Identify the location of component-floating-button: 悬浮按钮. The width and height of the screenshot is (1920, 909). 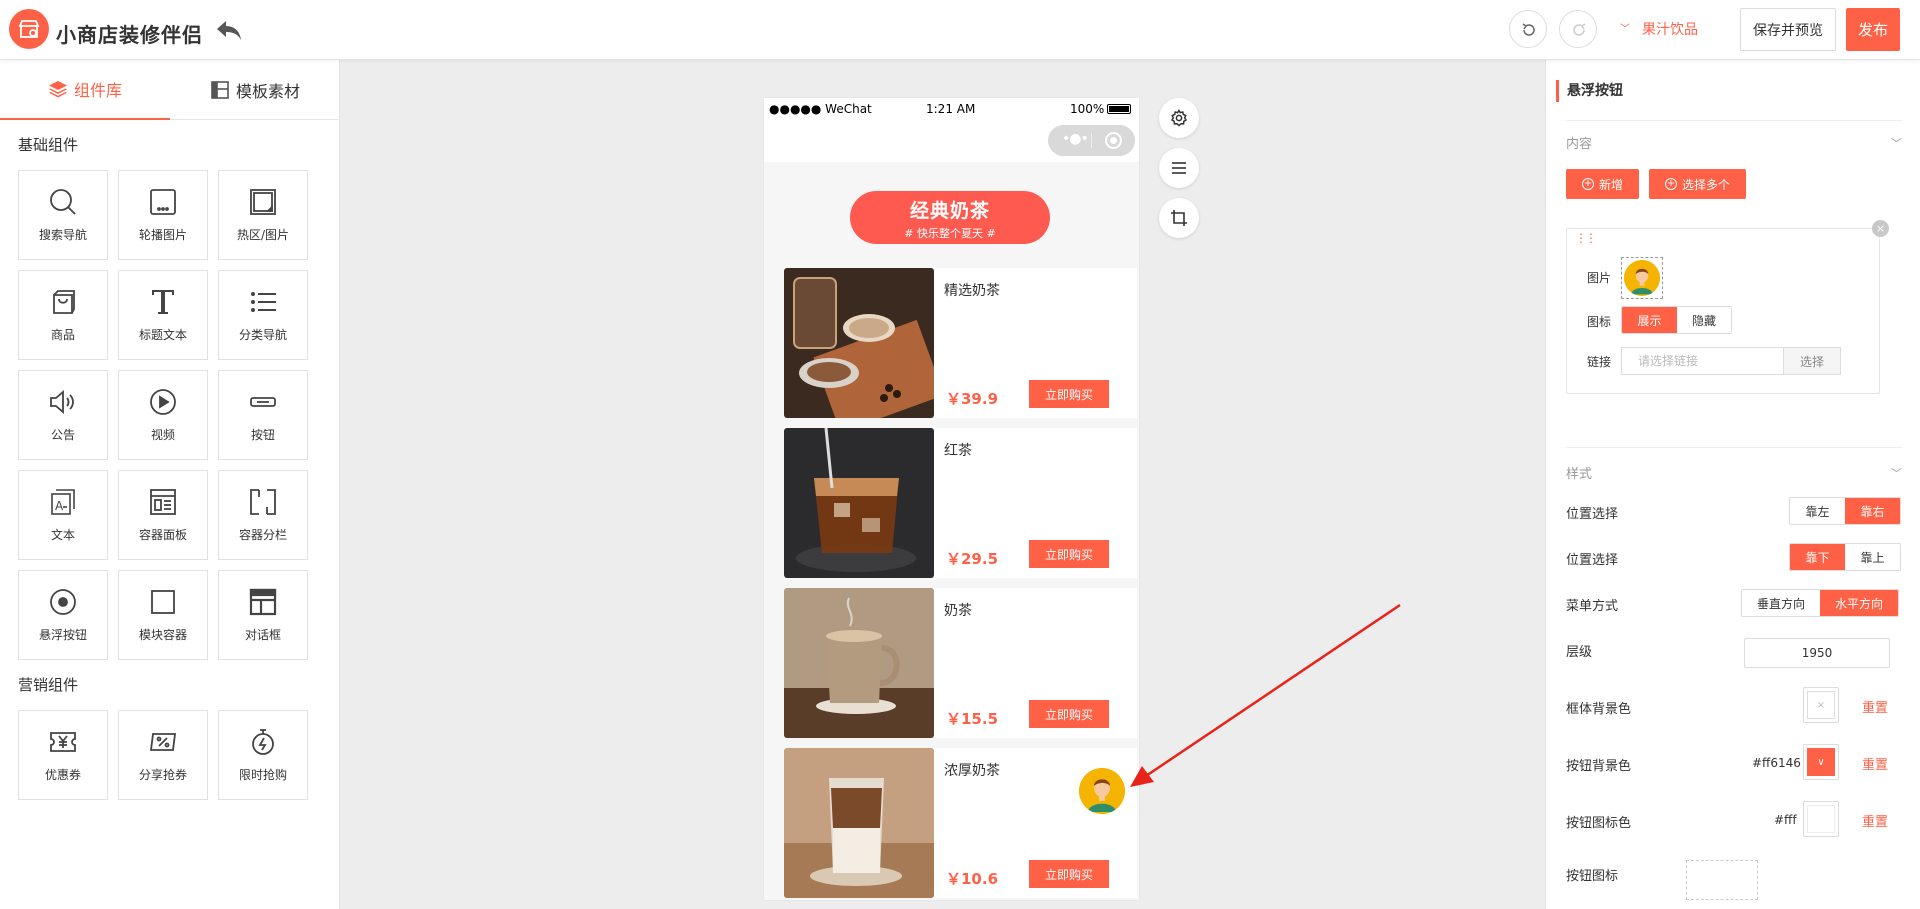
(63, 615).